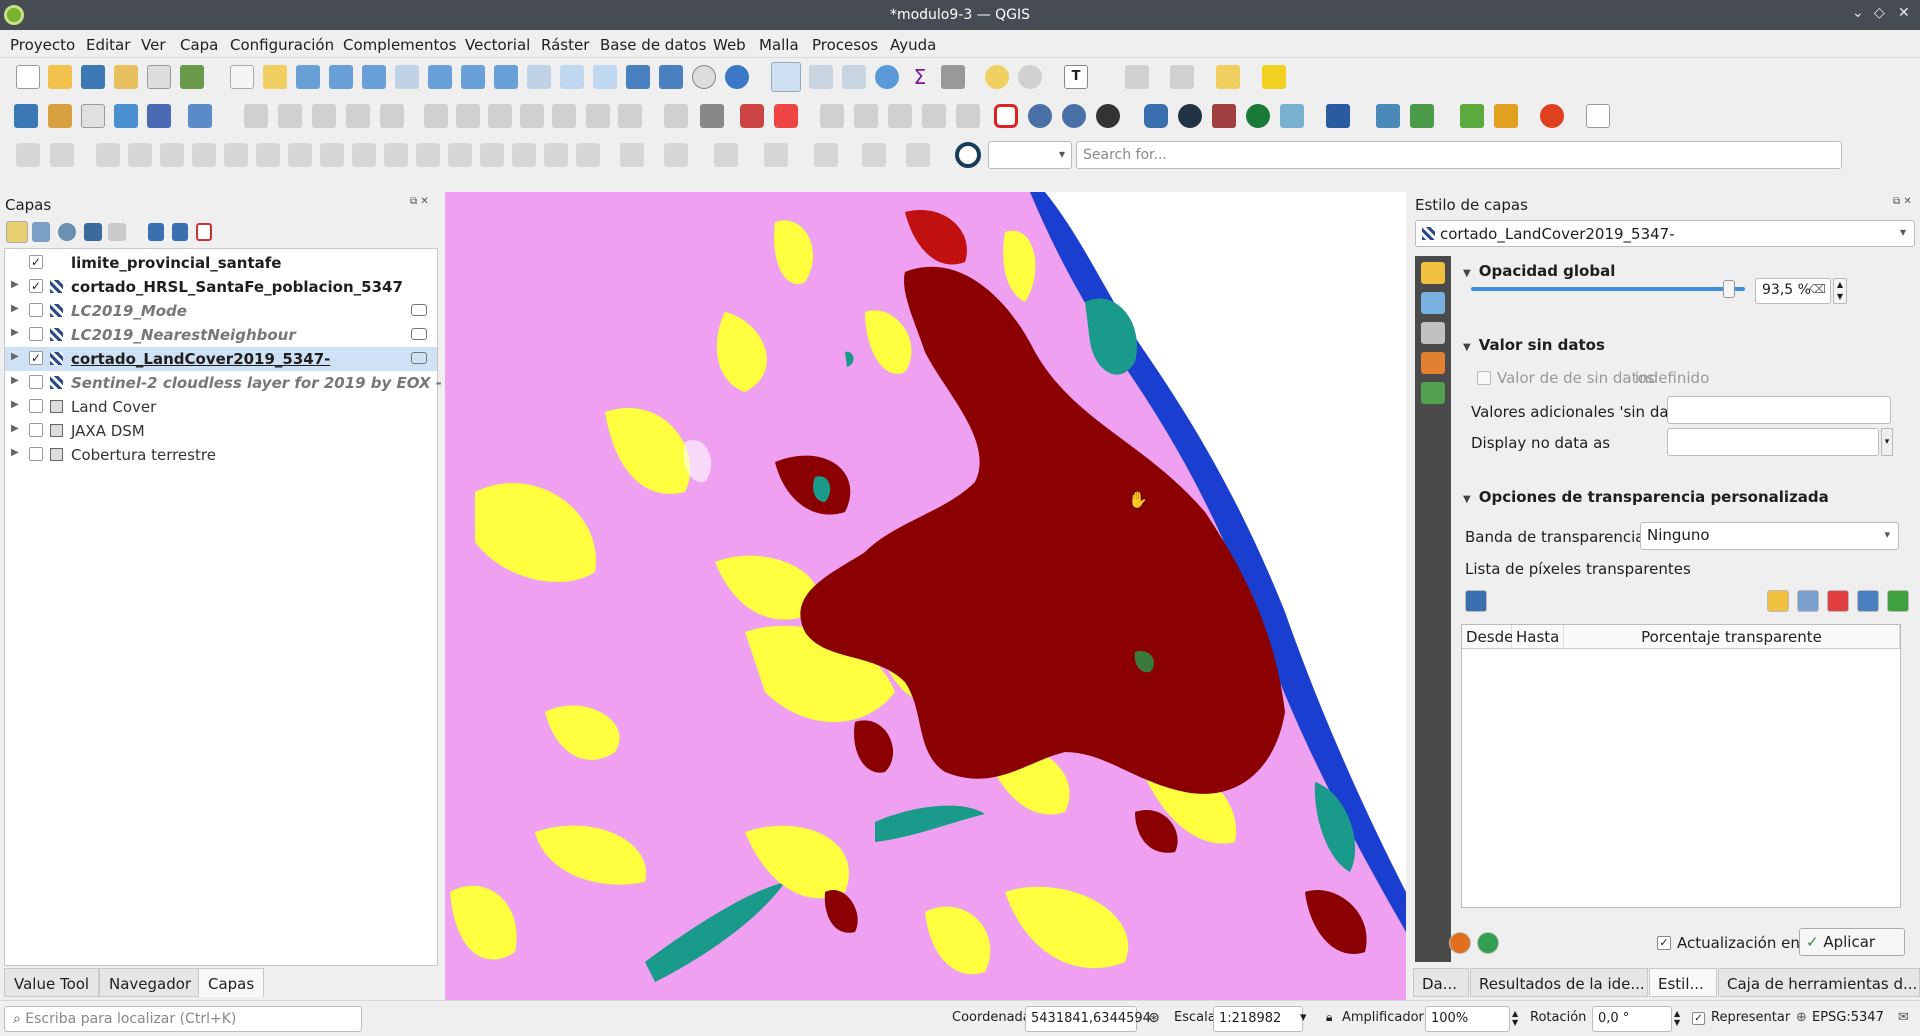  What do you see at coordinates (428, 155) in the screenshot?
I see `split-parts-icon` at bounding box center [428, 155].